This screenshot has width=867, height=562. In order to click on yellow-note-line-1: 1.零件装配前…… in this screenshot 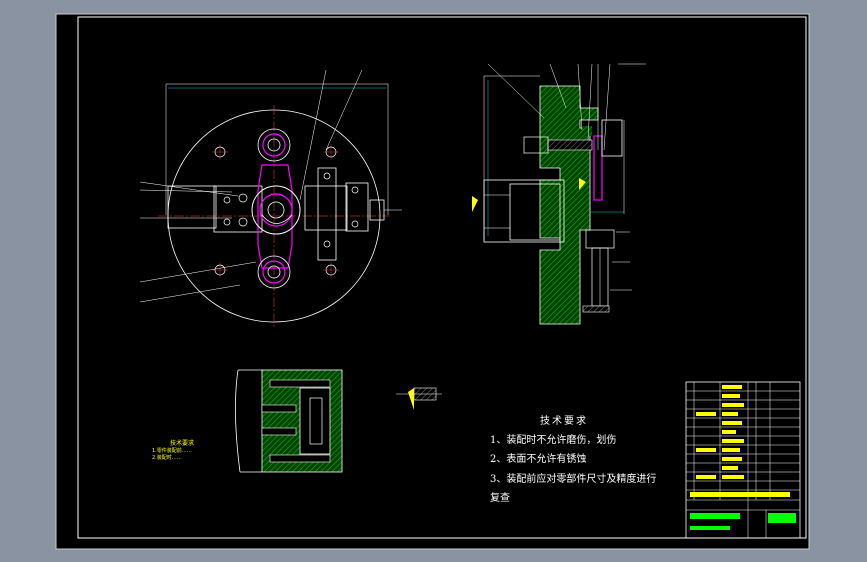, I will do `click(172, 451)`.